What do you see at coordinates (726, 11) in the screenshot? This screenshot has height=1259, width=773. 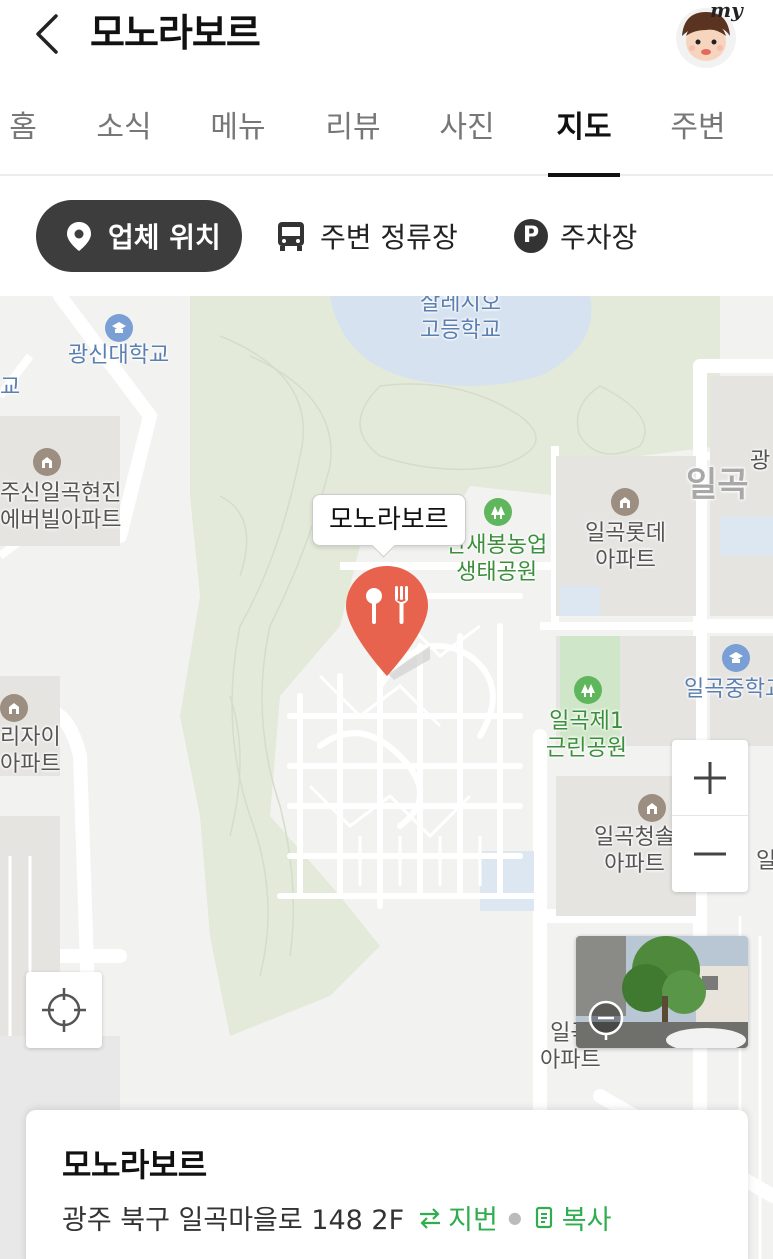 I see `my-badge: my` at bounding box center [726, 11].